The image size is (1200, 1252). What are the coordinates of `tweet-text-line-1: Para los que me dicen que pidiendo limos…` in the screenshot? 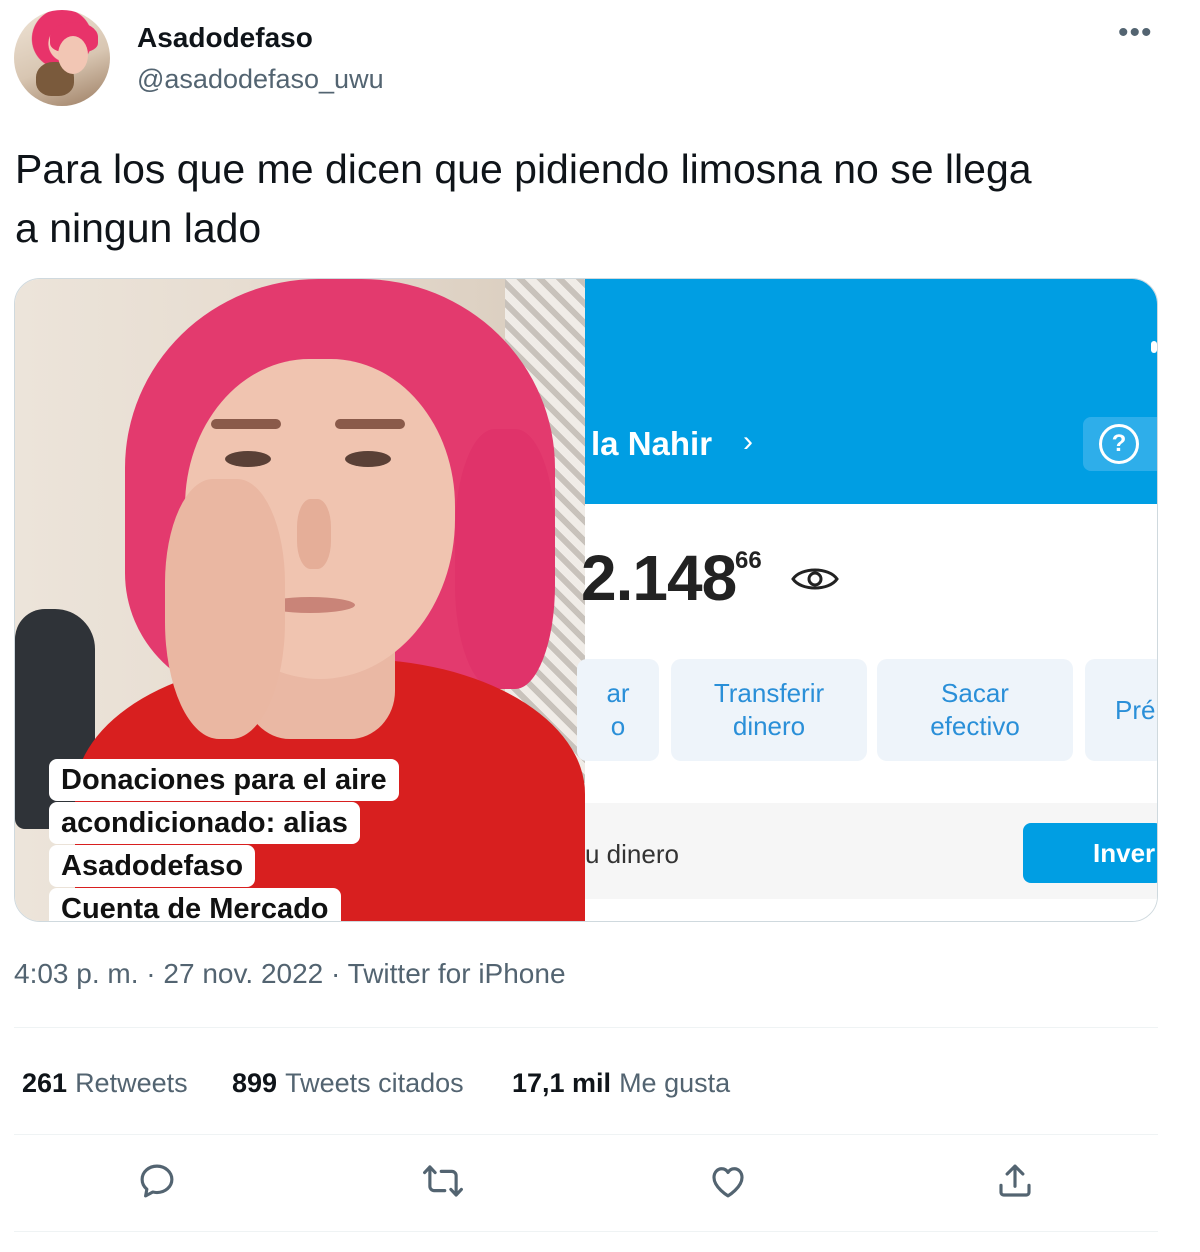 It's located at (523, 169).